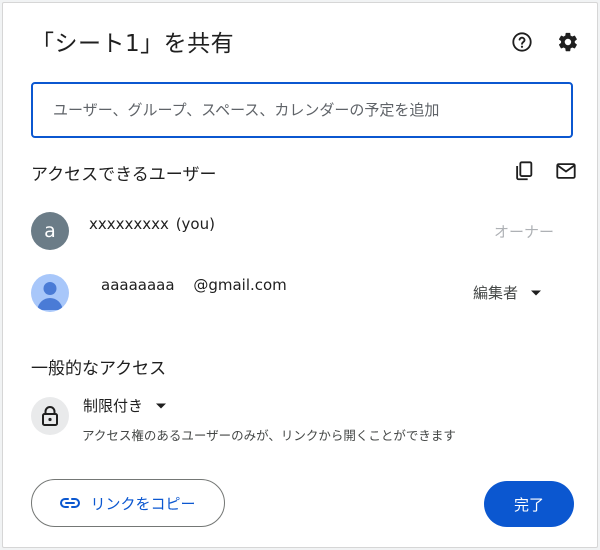 The image size is (600, 550). I want to click on role-label: 編集者, so click(496, 293).